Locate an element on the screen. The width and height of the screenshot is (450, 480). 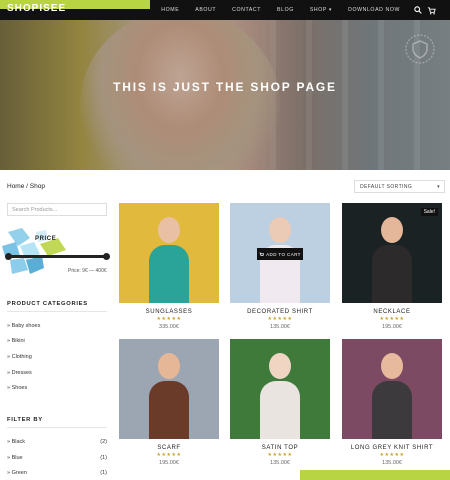
product-image: ADD TO CART is located at coordinates (280, 253).